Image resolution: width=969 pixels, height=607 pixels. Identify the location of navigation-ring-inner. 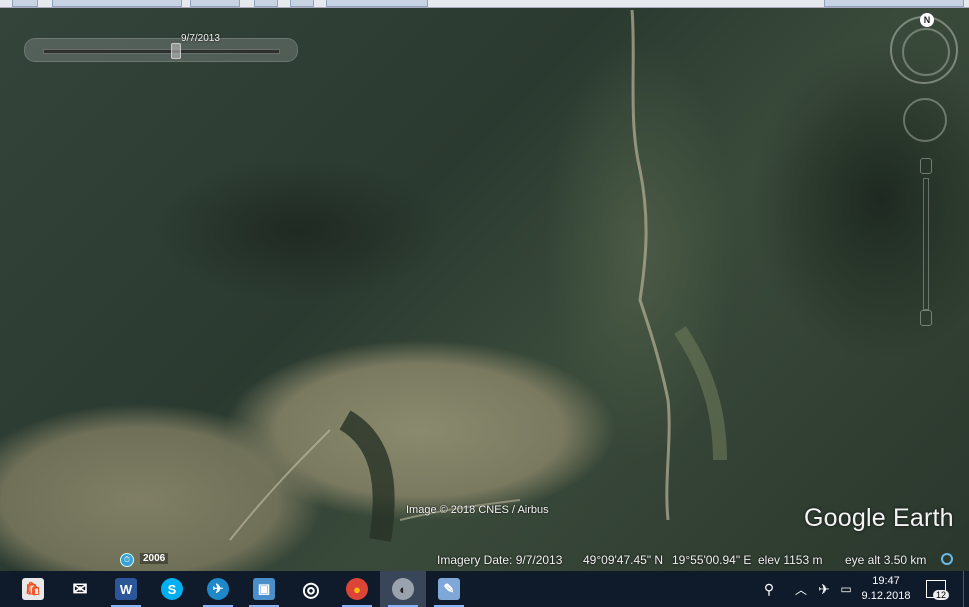
(926, 52).